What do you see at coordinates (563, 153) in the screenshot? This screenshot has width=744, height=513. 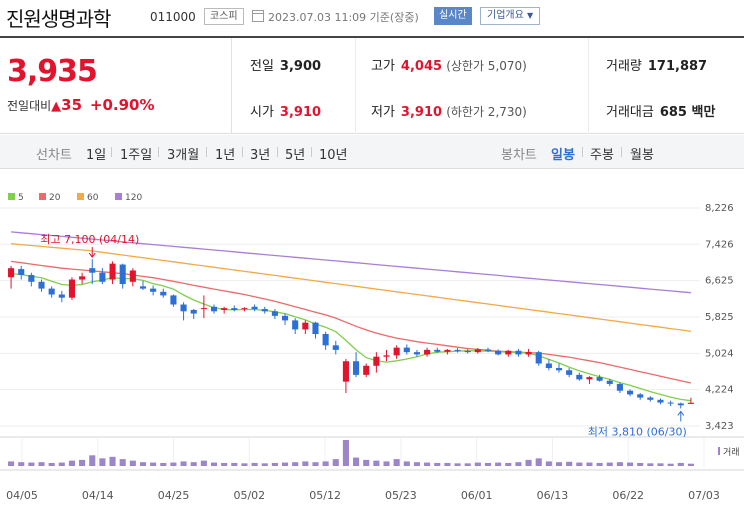 I see `candle-daily: 일봉` at bounding box center [563, 153].